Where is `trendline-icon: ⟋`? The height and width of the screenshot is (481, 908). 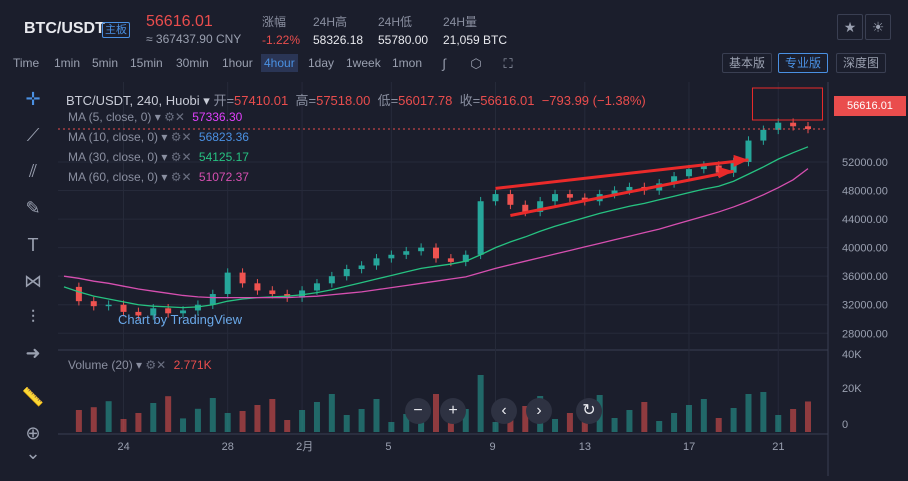
trendline-icon: ⟋ is located at coordinates (33, 135).